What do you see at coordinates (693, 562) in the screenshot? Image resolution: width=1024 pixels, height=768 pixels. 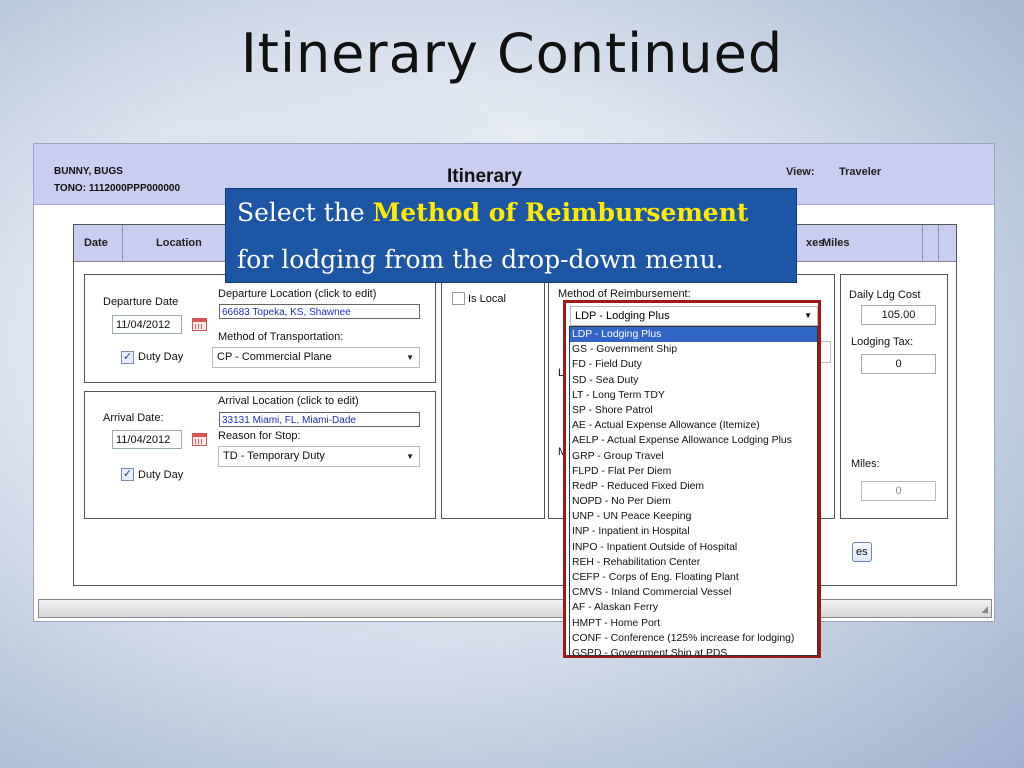 I see `dropdown-option: REH - Rehabilitation Center` at bounding box center [693, 562].